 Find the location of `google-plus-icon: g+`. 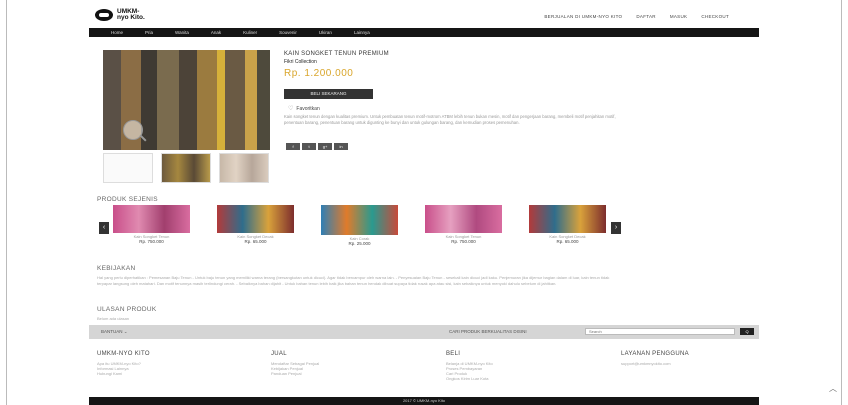

google-plus-icon: g+ is located at coordinates (325, 146).